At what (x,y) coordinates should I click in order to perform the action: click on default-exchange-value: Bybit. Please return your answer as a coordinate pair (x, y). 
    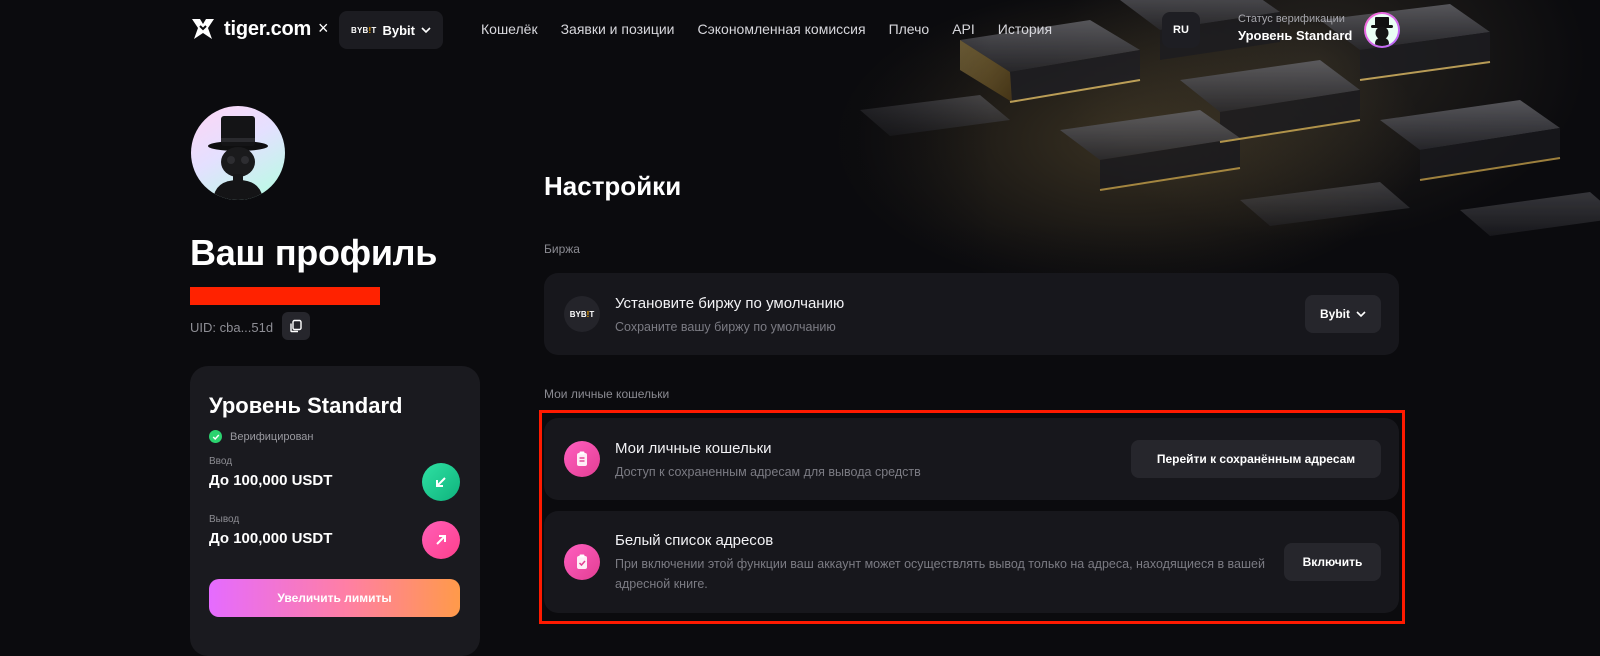
    Looking at the image, I should click on (1335, 314).